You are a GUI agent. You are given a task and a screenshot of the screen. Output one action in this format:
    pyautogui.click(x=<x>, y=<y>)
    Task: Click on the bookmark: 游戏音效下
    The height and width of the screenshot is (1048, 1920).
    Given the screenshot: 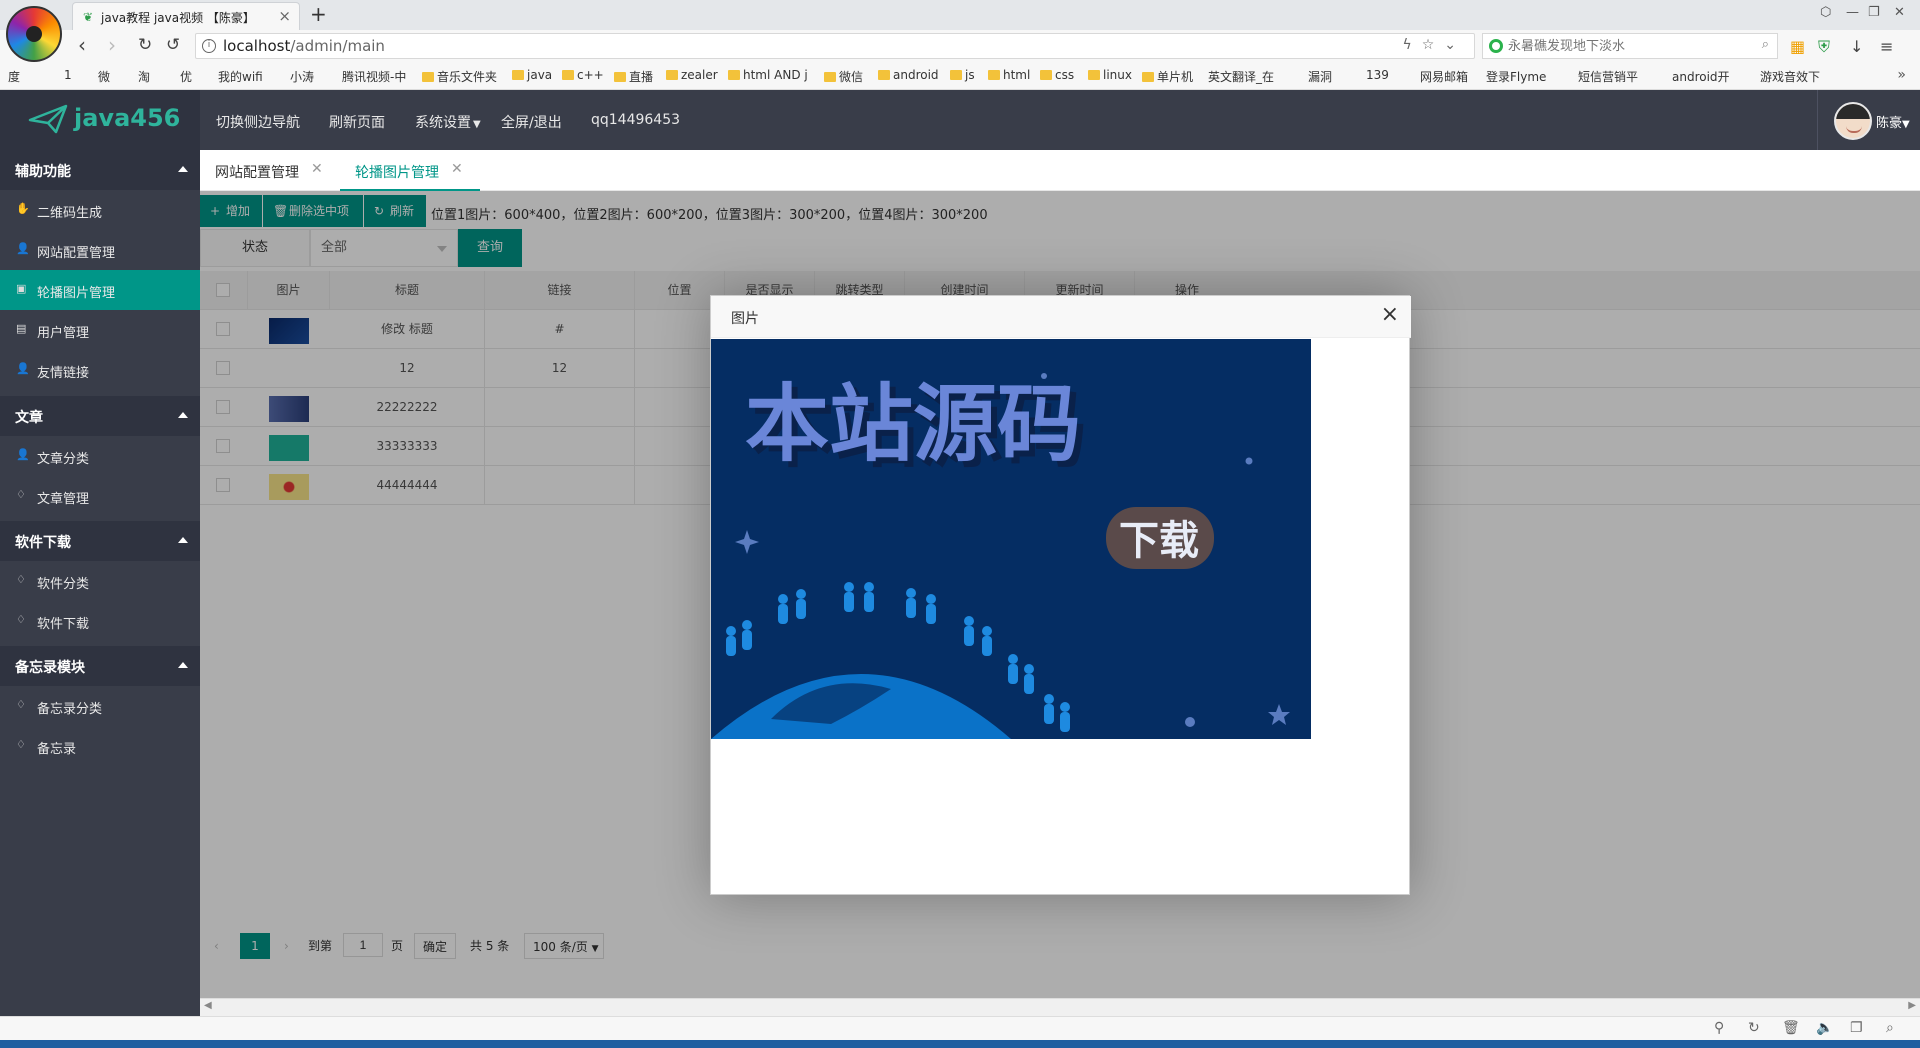 What is the action you would take?
    pyautogui.click(x=1790, y=76)
    